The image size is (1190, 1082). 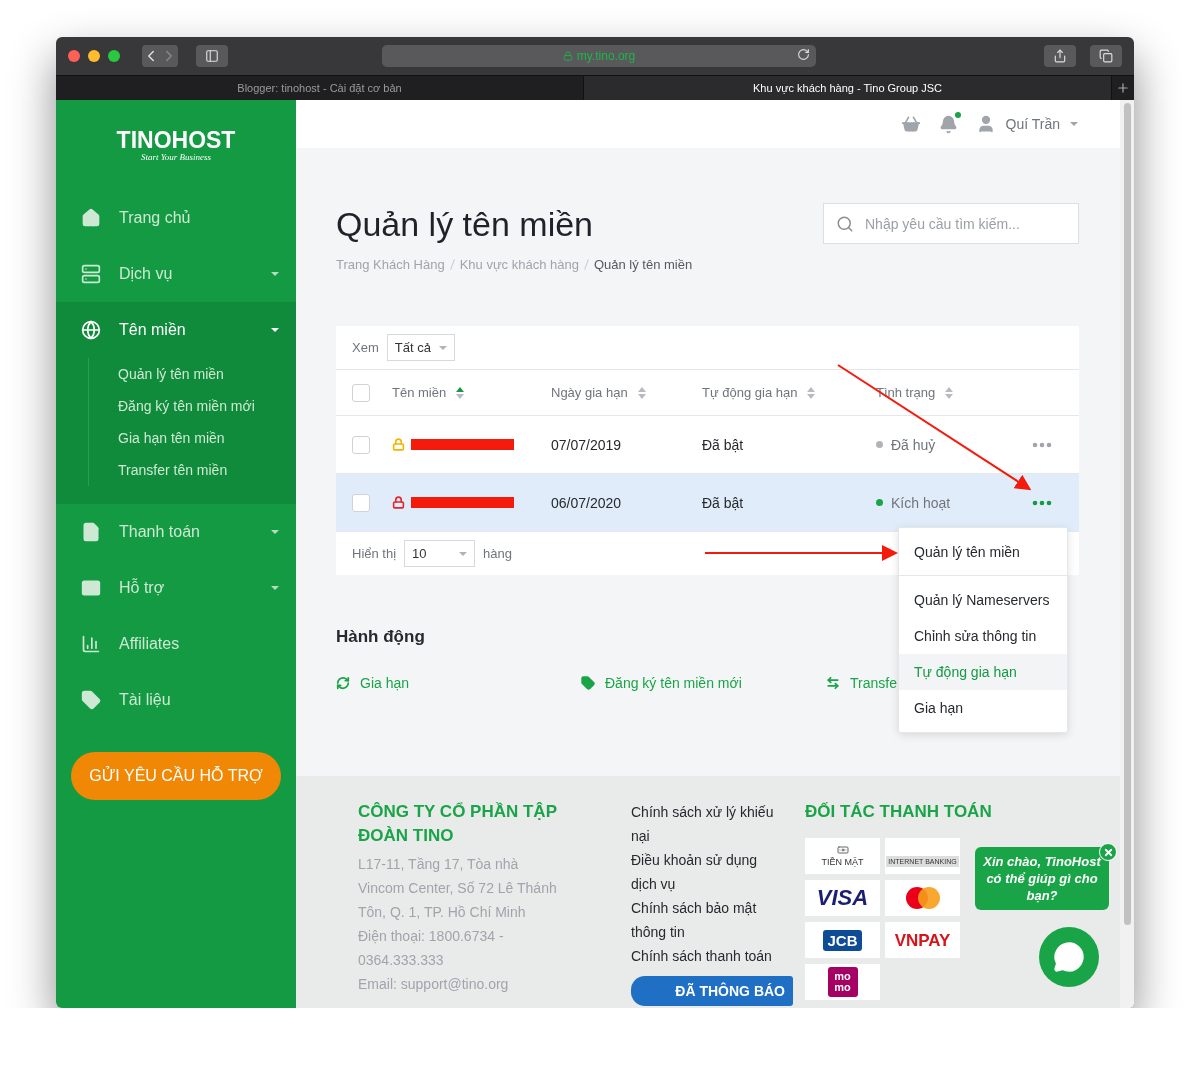 I want to click on share-icon, so click(x=1060, y=56).